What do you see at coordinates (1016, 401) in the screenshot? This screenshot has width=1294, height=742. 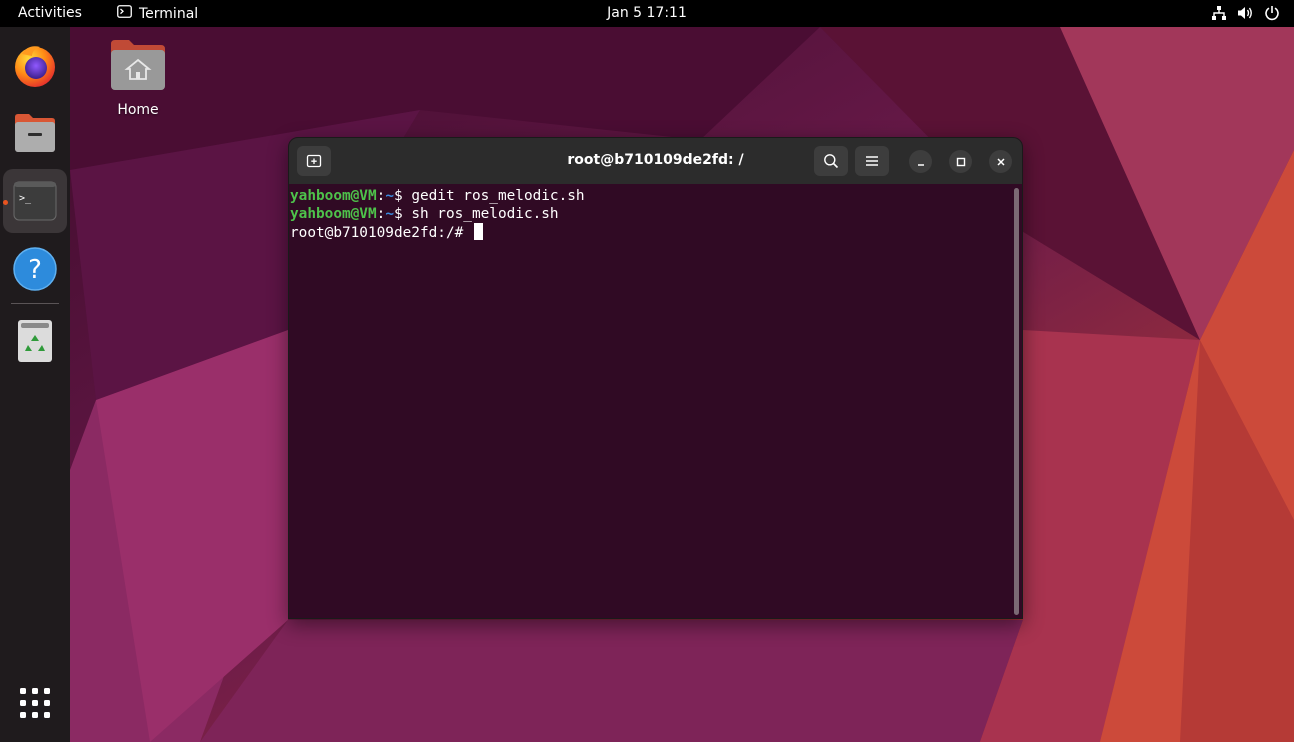 I see `scrollbar` at bounding box center [1016, 401].